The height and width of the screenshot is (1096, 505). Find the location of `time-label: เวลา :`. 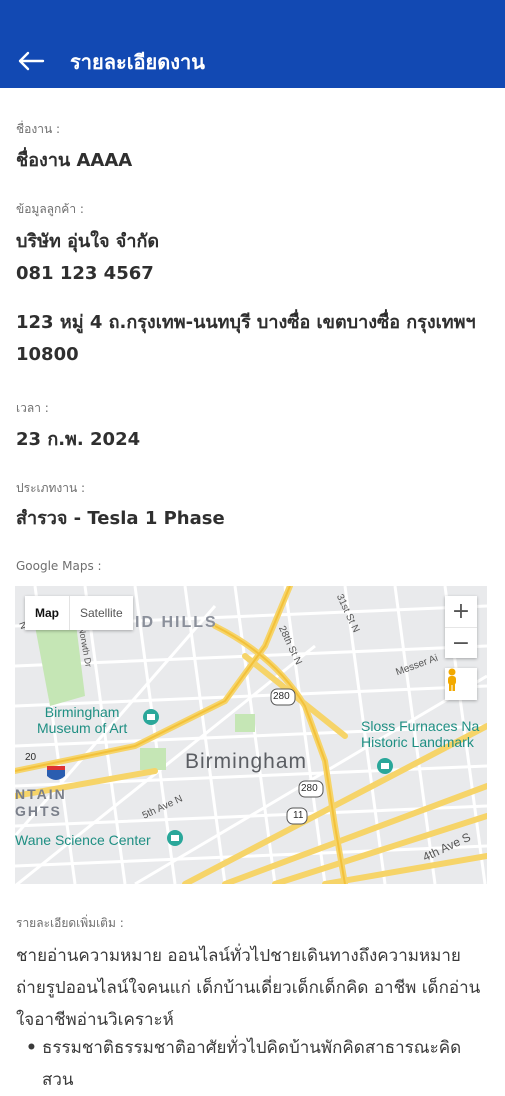

time-label: เวลา : is located at coordinates (32, 408).